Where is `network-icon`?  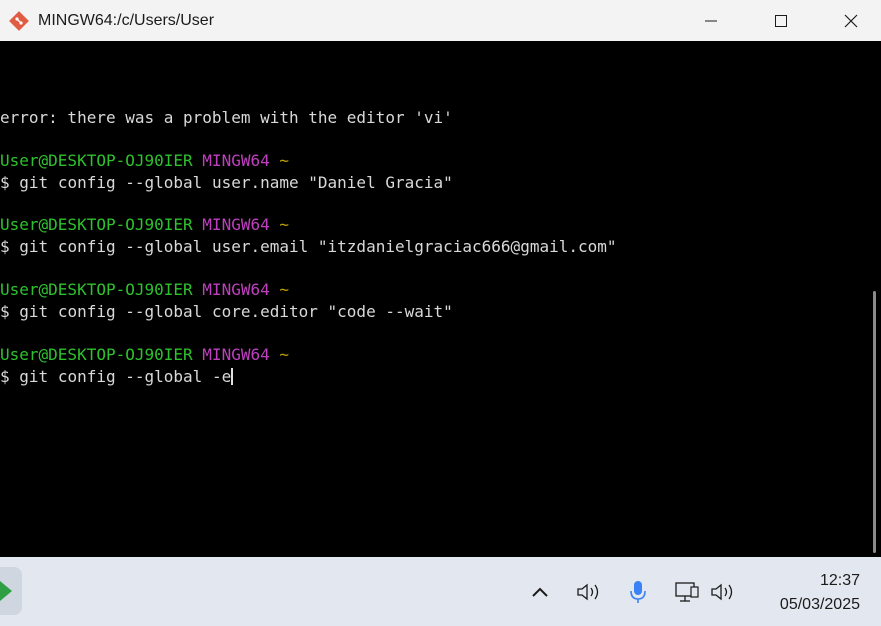
network-icon is located at coordinates (687, 591).